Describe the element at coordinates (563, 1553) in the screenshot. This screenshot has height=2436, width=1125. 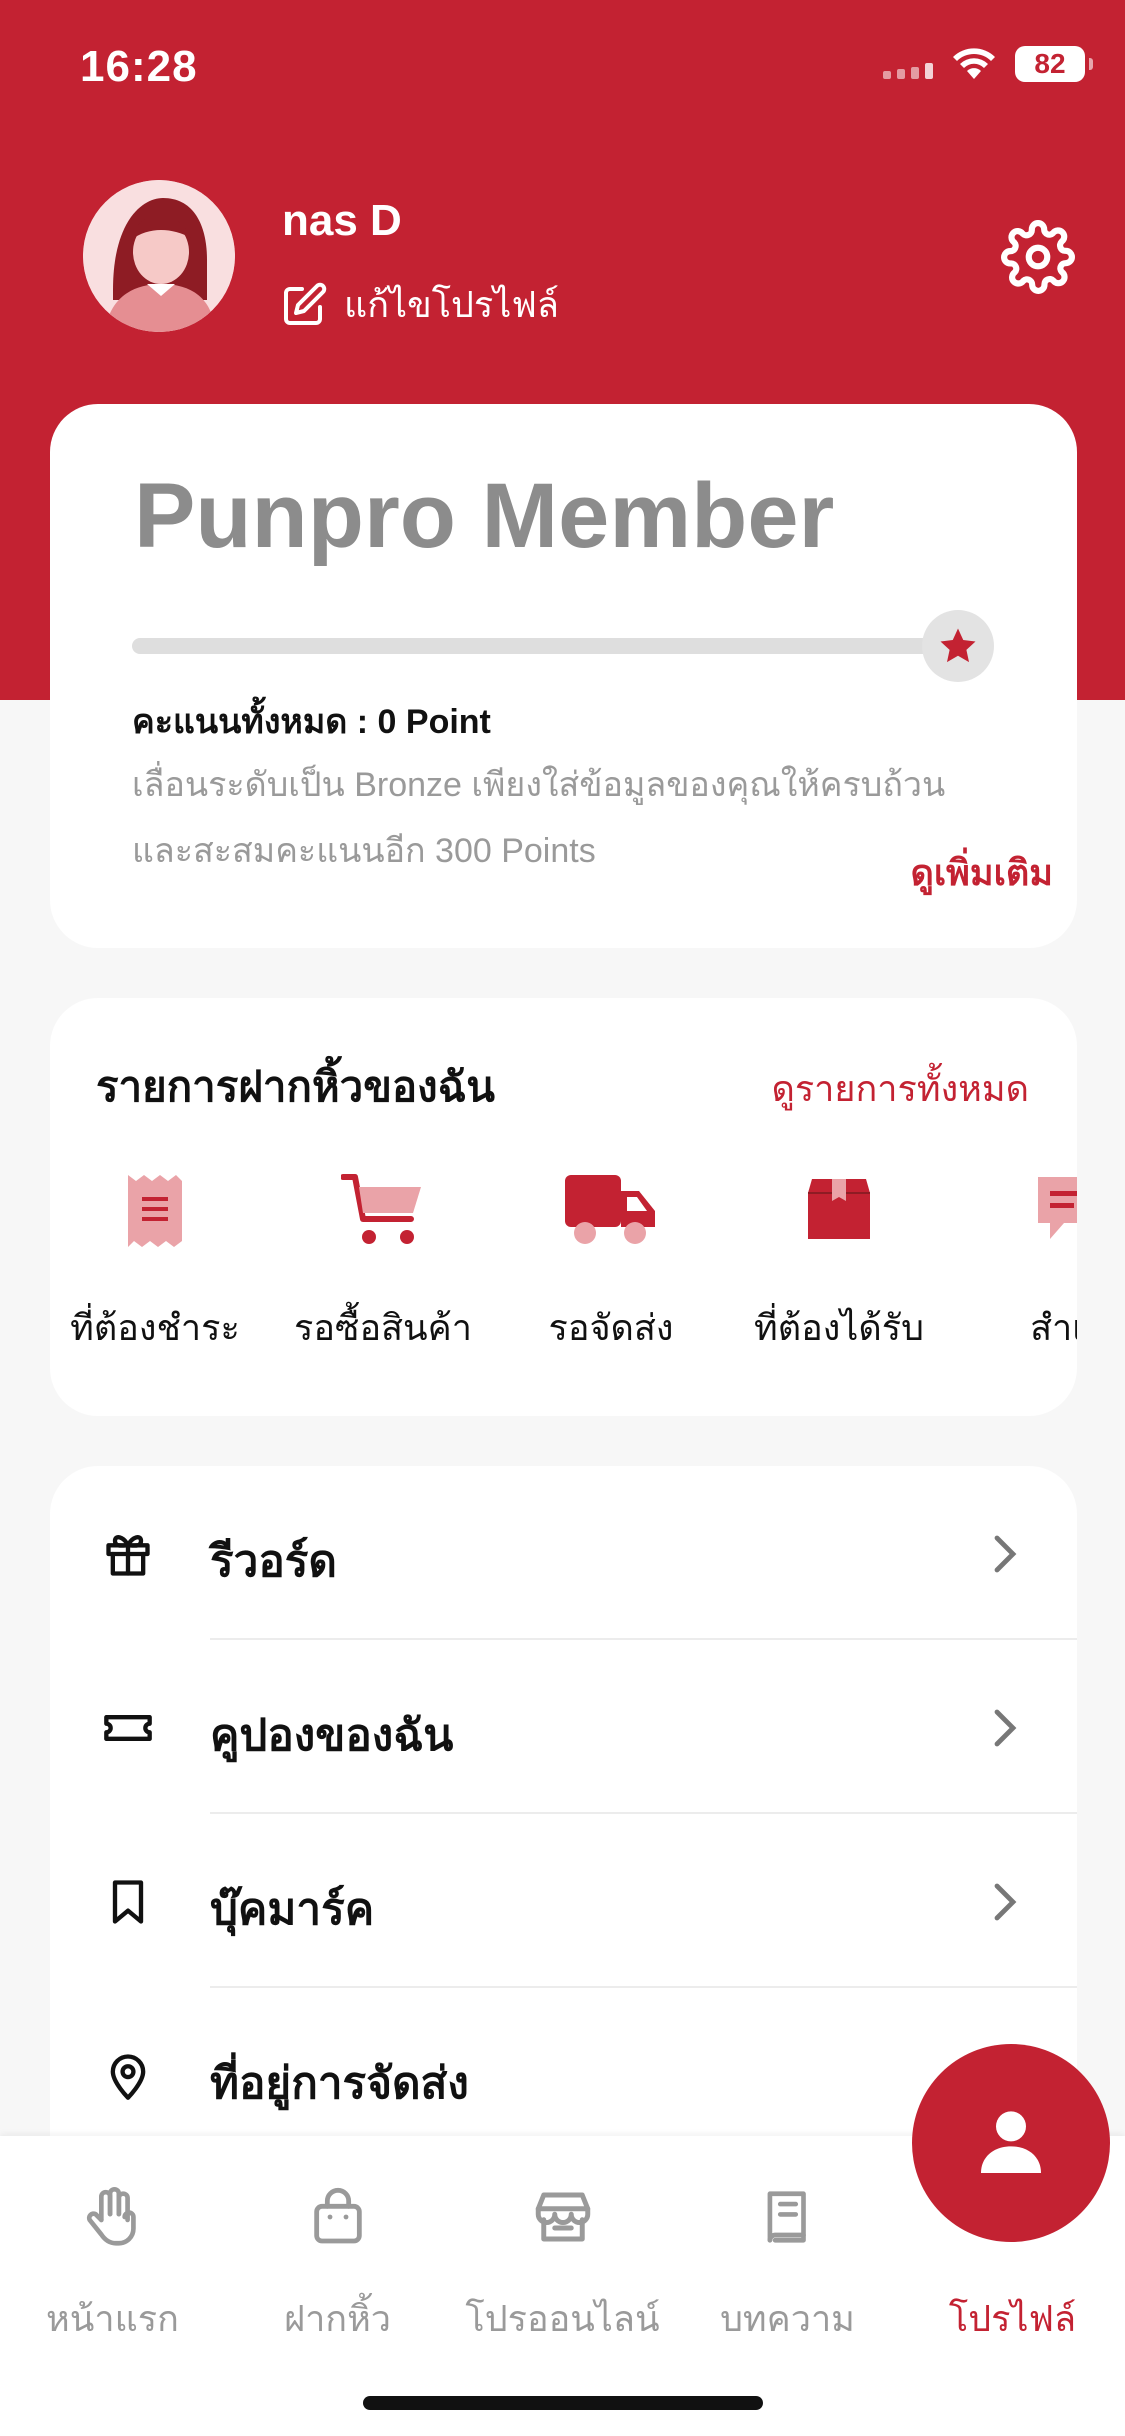
I see `menu-item-rewards: รีวอร์ด` at that location.